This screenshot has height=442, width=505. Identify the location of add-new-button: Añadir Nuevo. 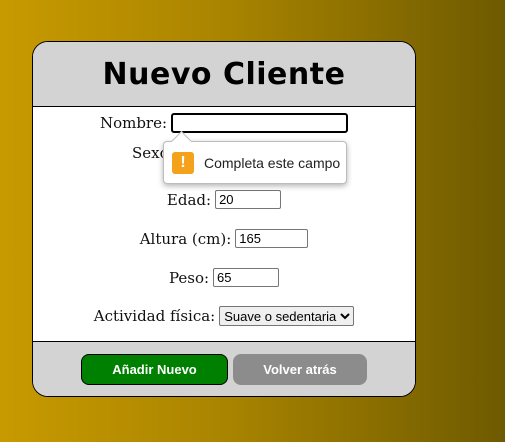
(154, 369).